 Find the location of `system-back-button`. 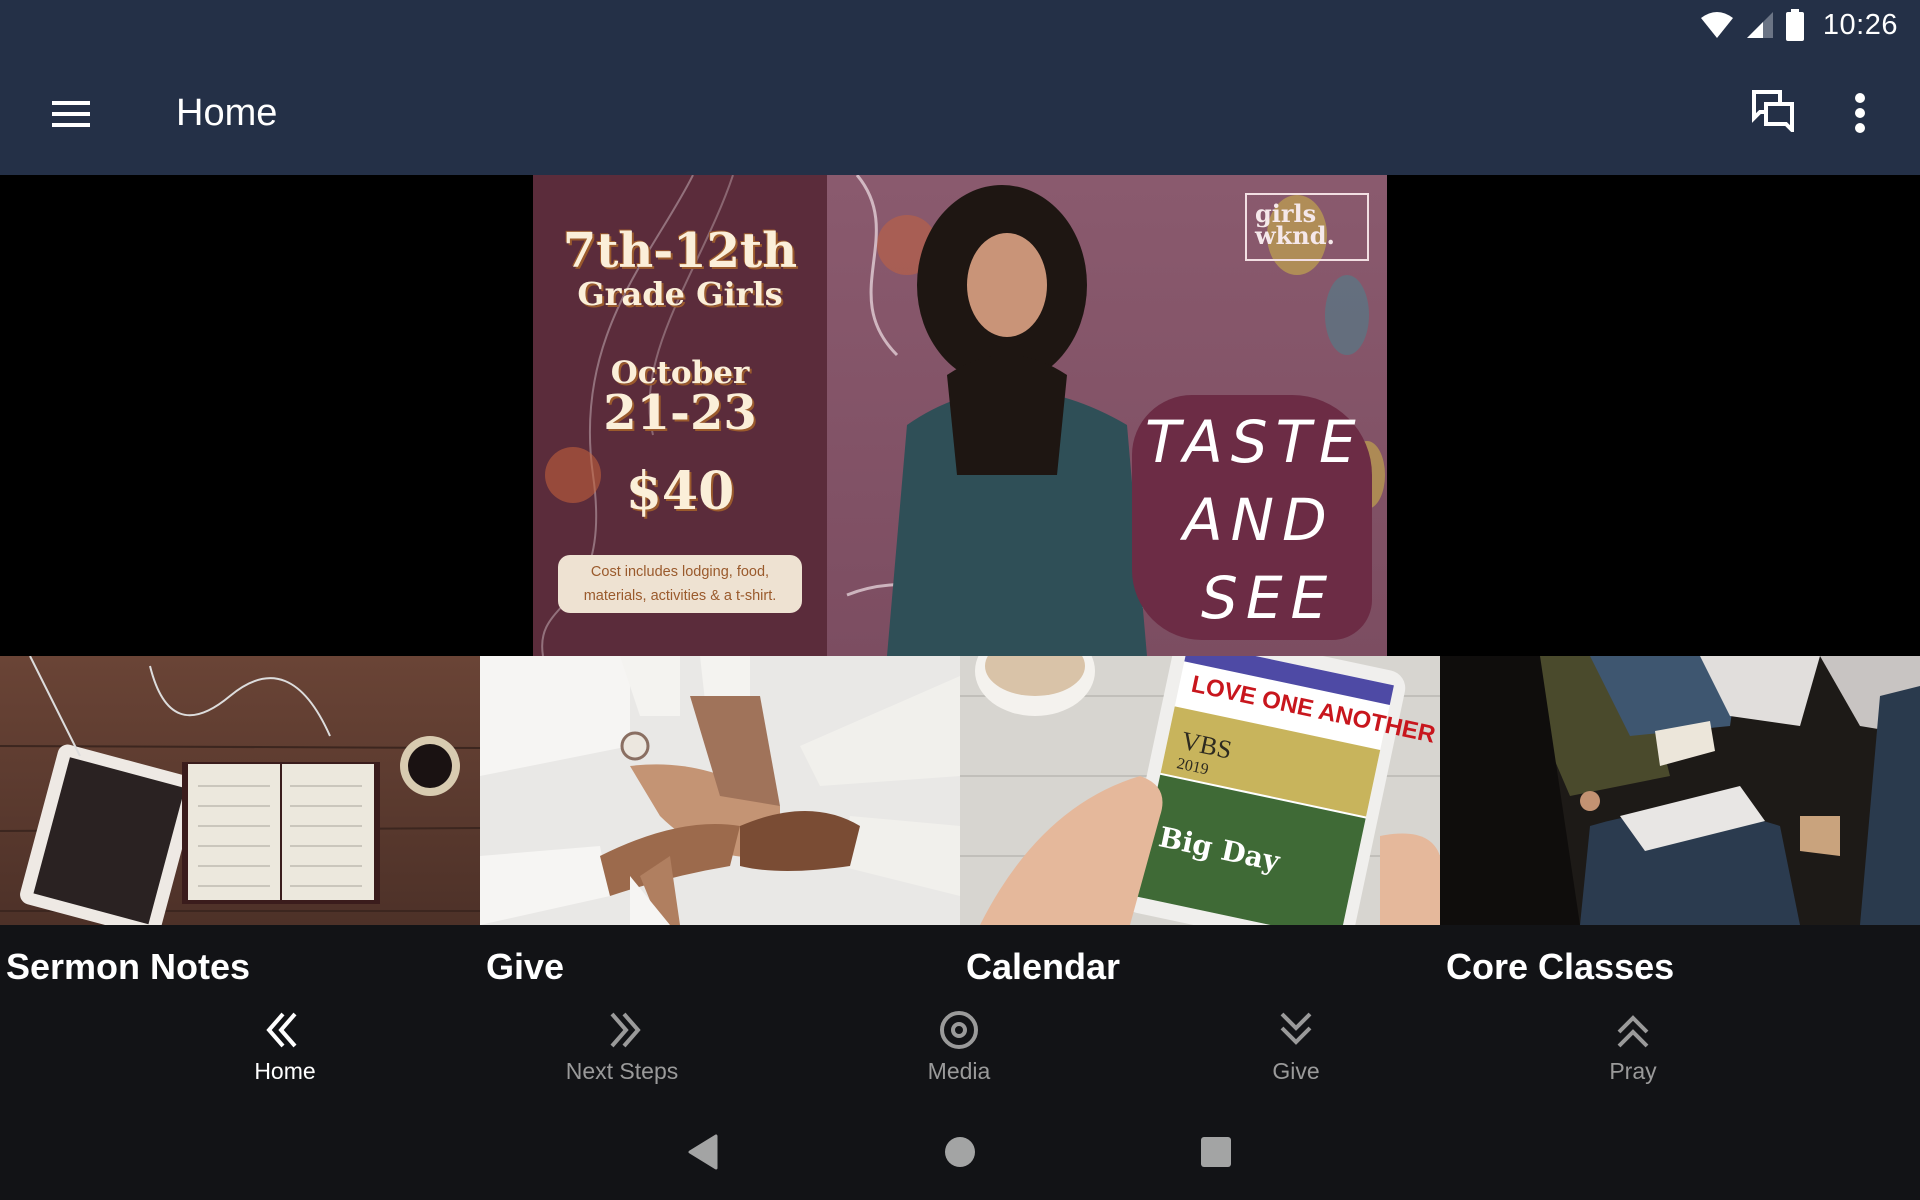

system-back-button is located at coordinates (702, 1152).